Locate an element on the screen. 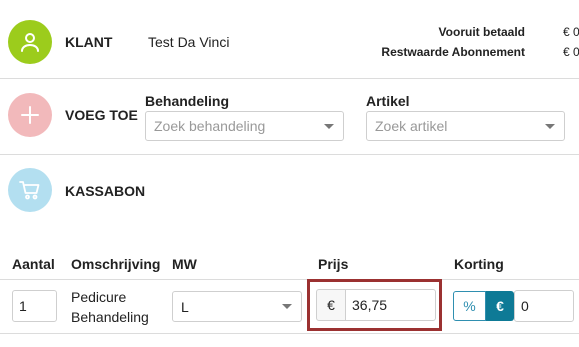 The width and height of the screenshot is (579, 347). divider-add is located at coordinates (289, 154).